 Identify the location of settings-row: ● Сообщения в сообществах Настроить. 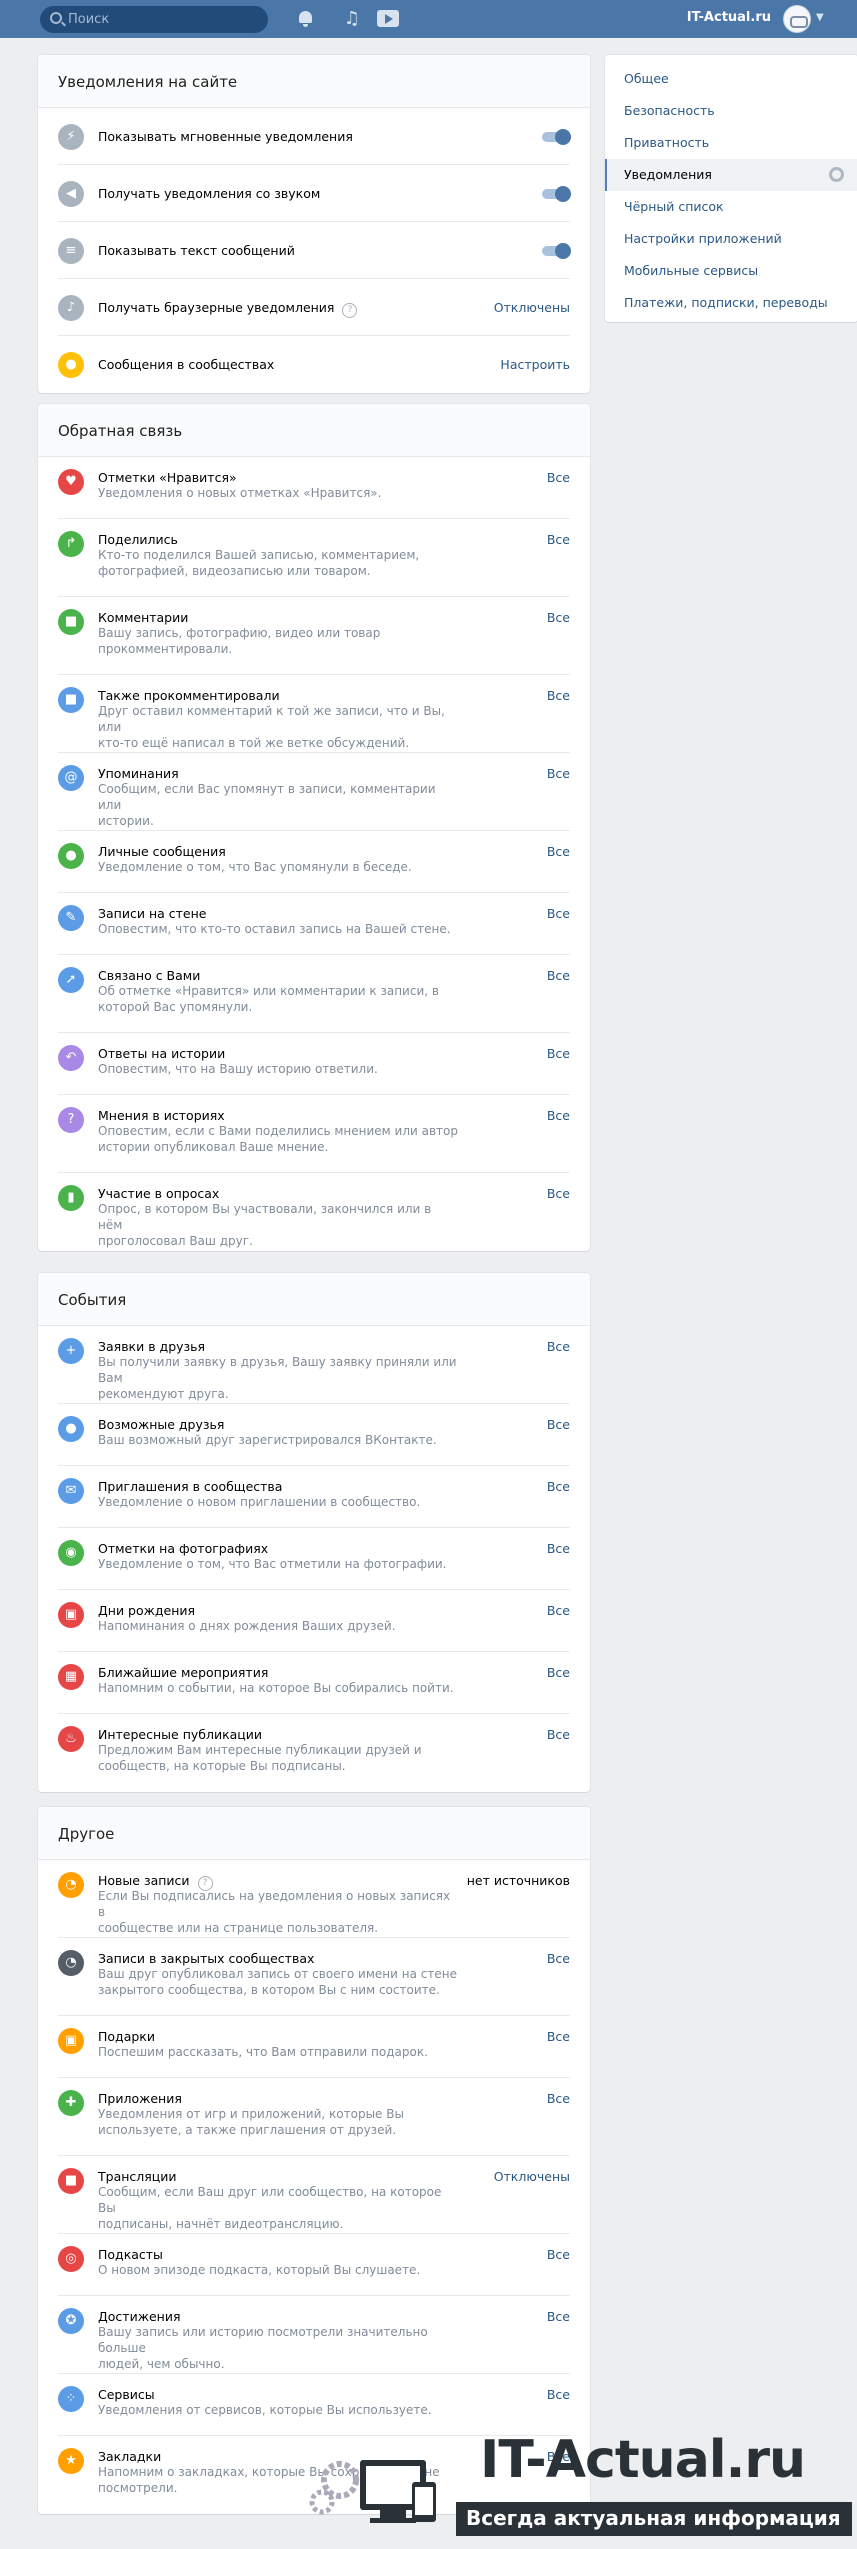
(314, 364).